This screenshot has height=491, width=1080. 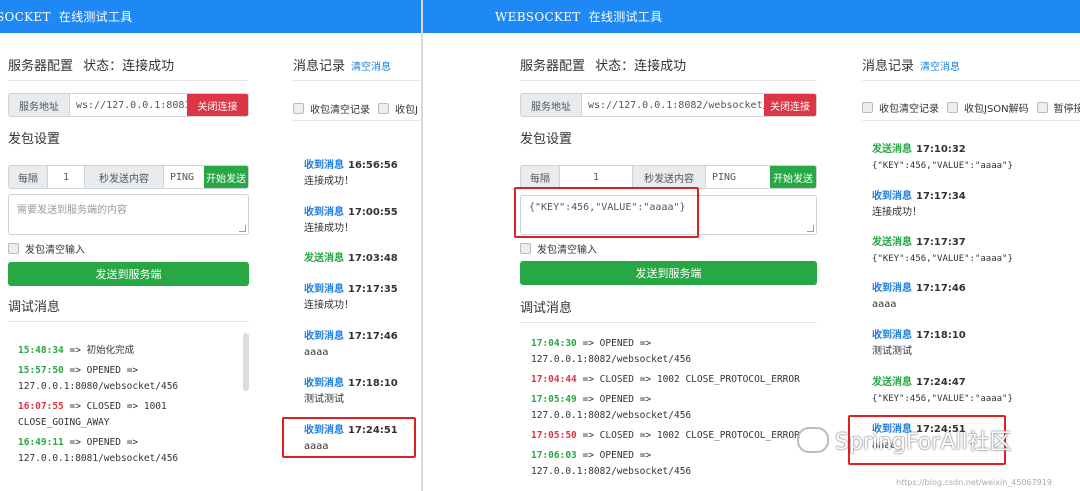 I want to click on clear-on-receive-checkbox, so click(x=867, y=107).